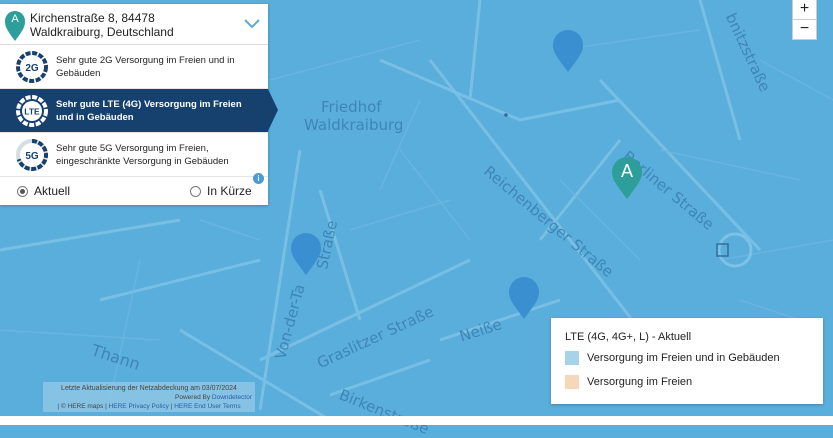 The image size is (833, 438). I want to click on option-text-line: und in Gebäuden, so click(95, 117).